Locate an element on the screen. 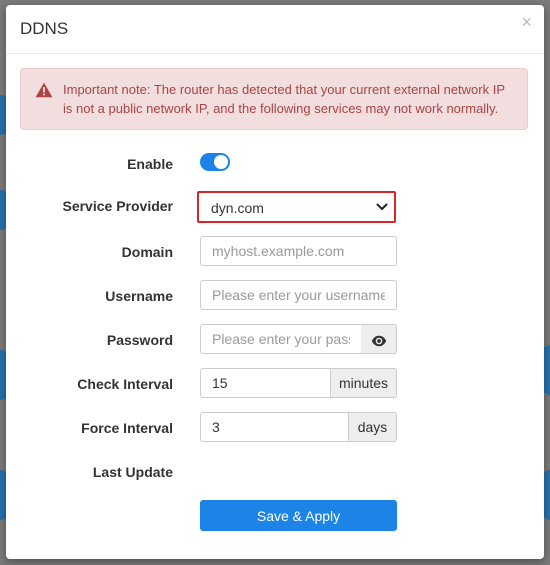 This screenshot has width=550, height=565. show-password-button is located at coordinates (379, 339).